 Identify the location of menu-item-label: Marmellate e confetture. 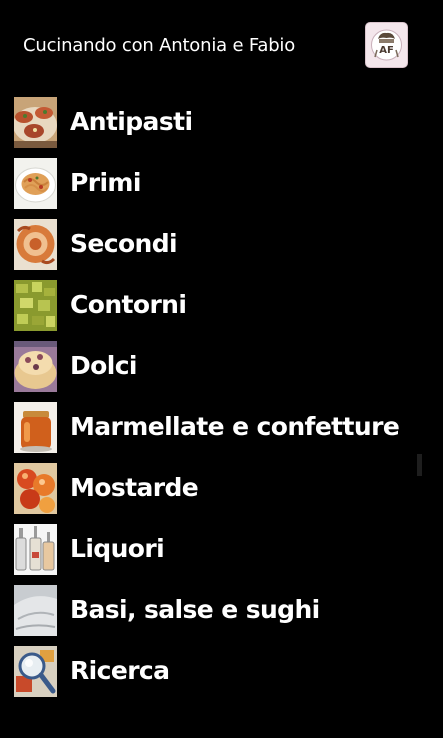
(235, 426).